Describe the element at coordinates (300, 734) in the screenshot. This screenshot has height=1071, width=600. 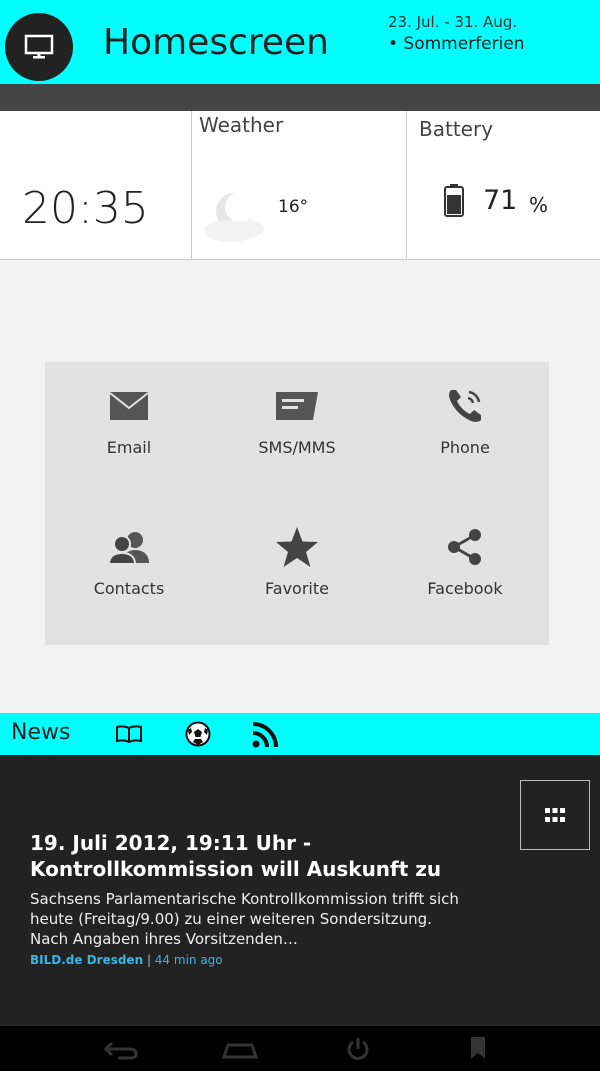
I see `news-bar: News` at that location.